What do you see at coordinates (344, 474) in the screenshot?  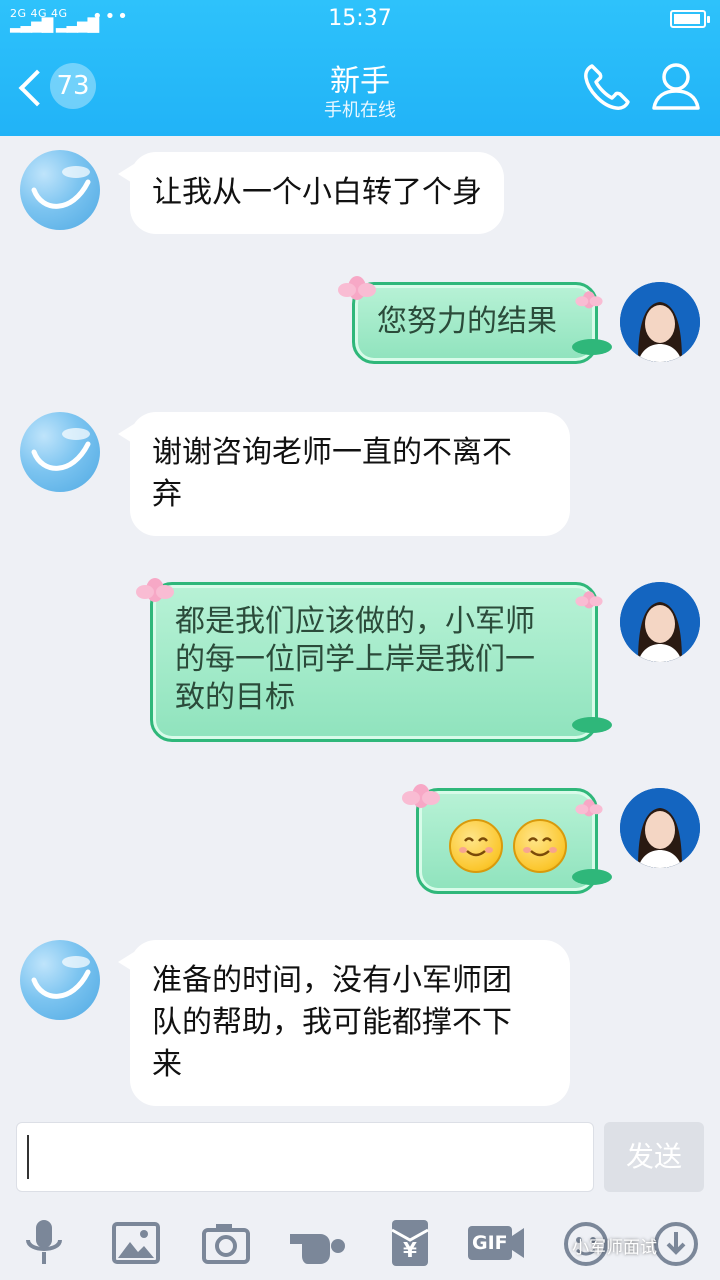 I see `message-bubble-incoming: 谢谢咨询老师一直的不离不 弃` at bounding box center [344, 474].